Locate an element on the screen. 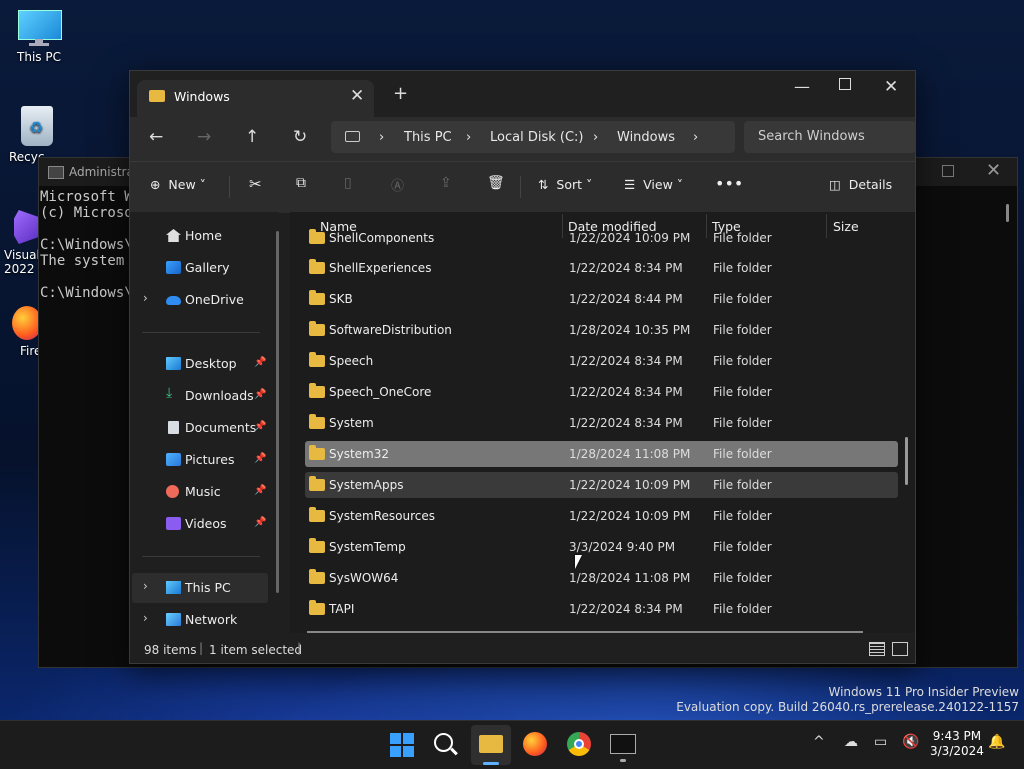  tab-windows: Windows ✕ is located at coordinates (255, 98).